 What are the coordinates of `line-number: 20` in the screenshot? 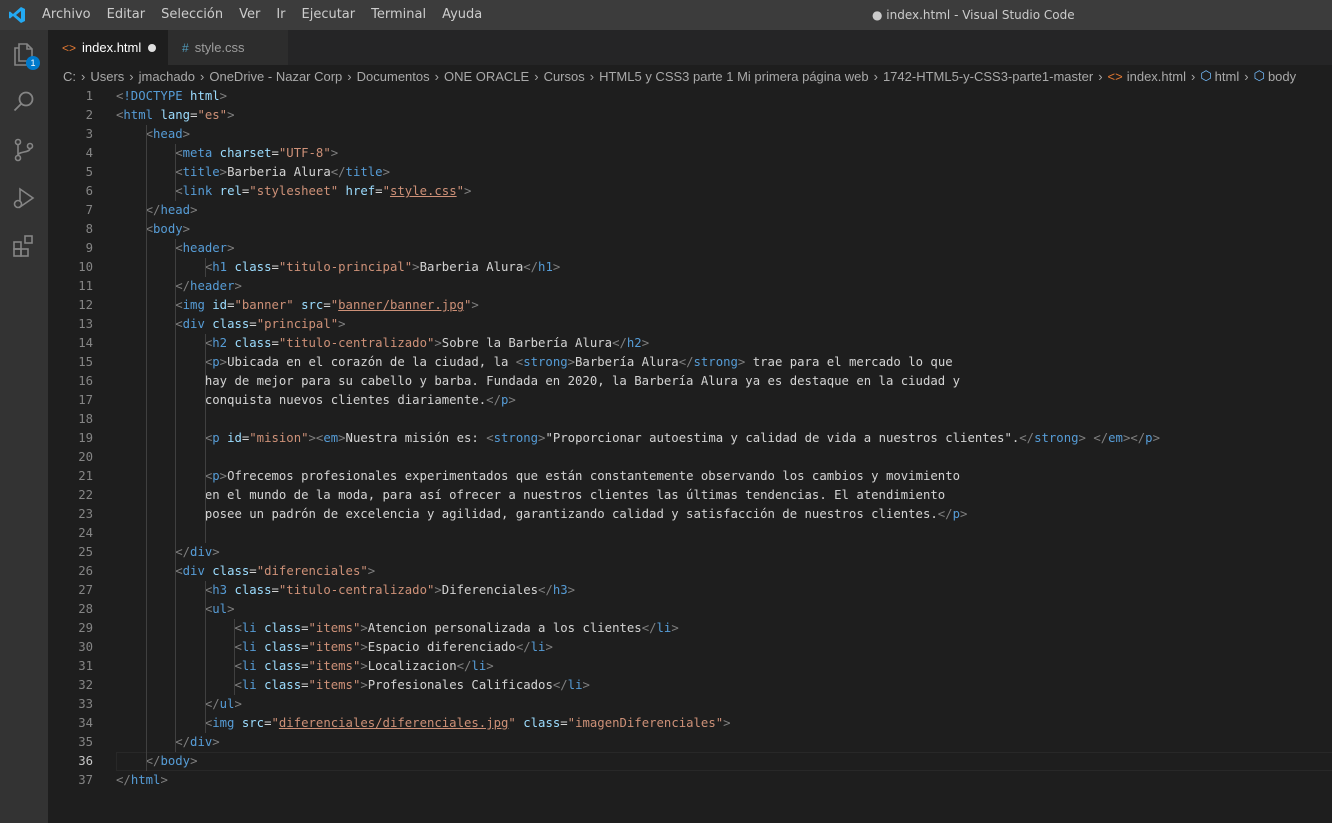 It's located at (85, 457).